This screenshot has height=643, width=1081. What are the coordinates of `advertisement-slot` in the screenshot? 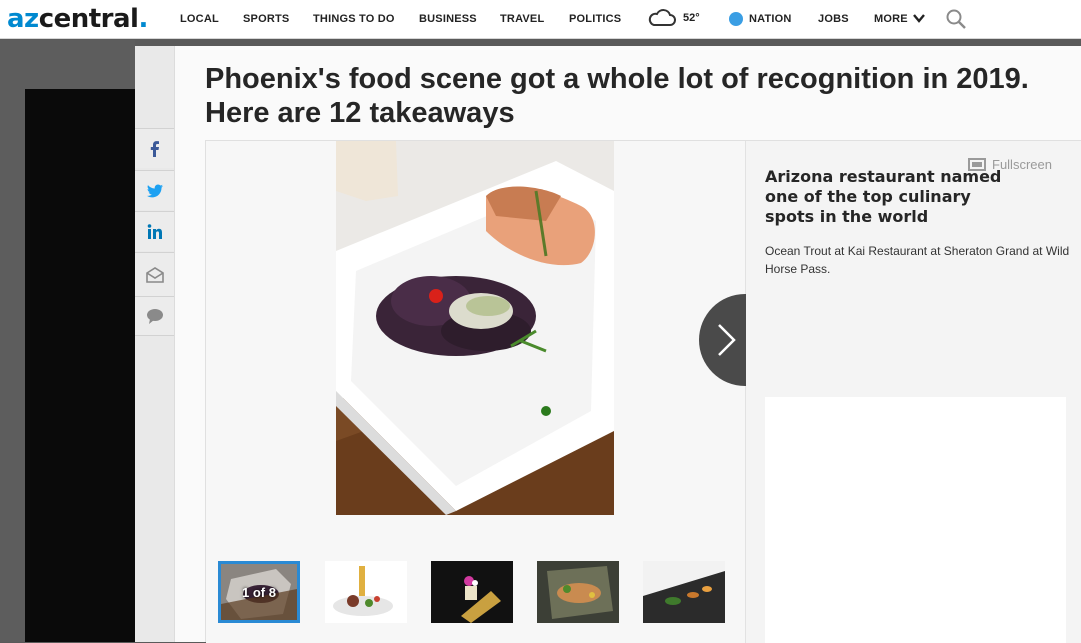 It's located at (915, 520).